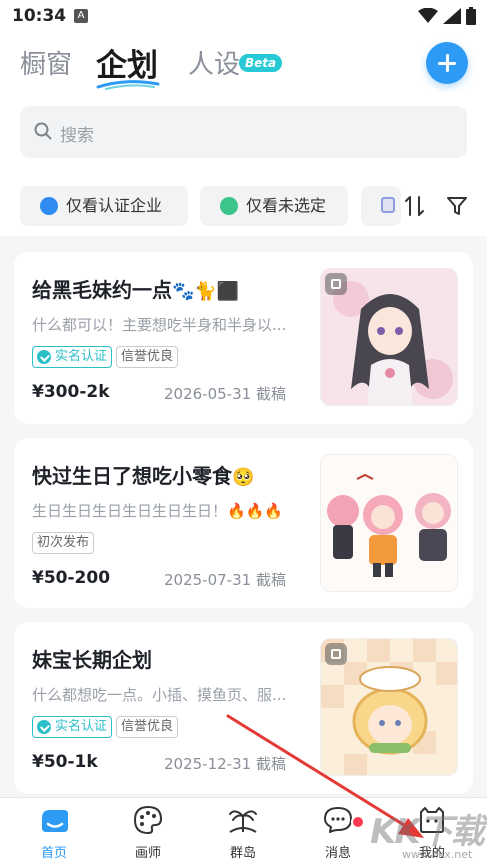 The width and height of the screenshot is (487, 865). Describe the element at coordinates (158, 511) in the screenshot. I see `card-description: 生日生日生日生日生日生日！🔥🔥🔥` at that location.